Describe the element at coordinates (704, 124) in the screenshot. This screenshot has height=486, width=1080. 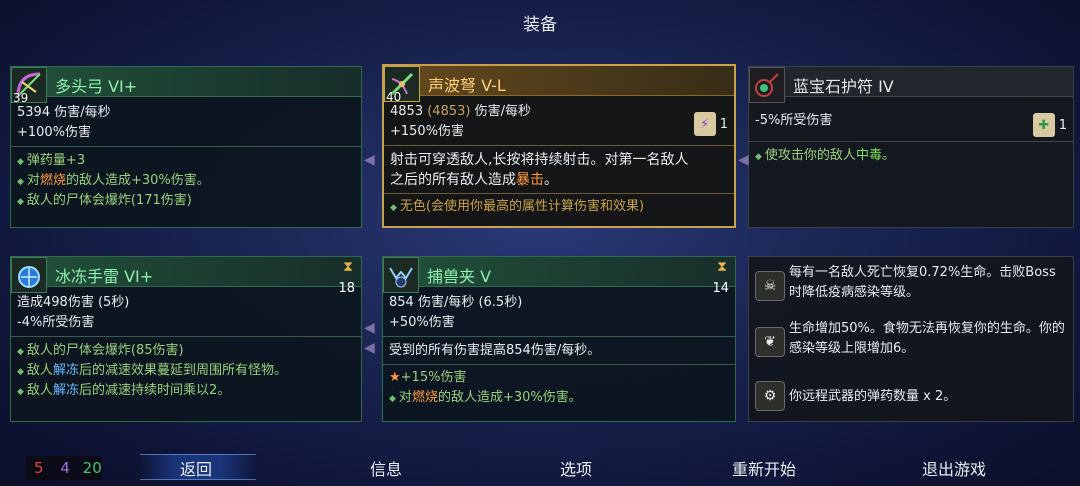
I see `purple-scroll-icon: ⚡` at that location.